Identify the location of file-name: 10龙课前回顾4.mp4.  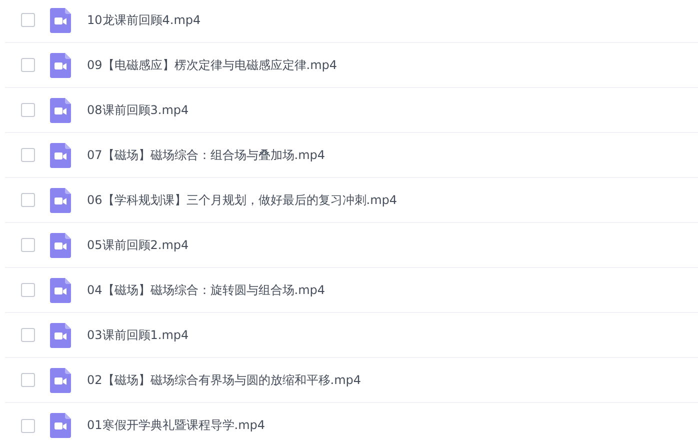
(144, 20).